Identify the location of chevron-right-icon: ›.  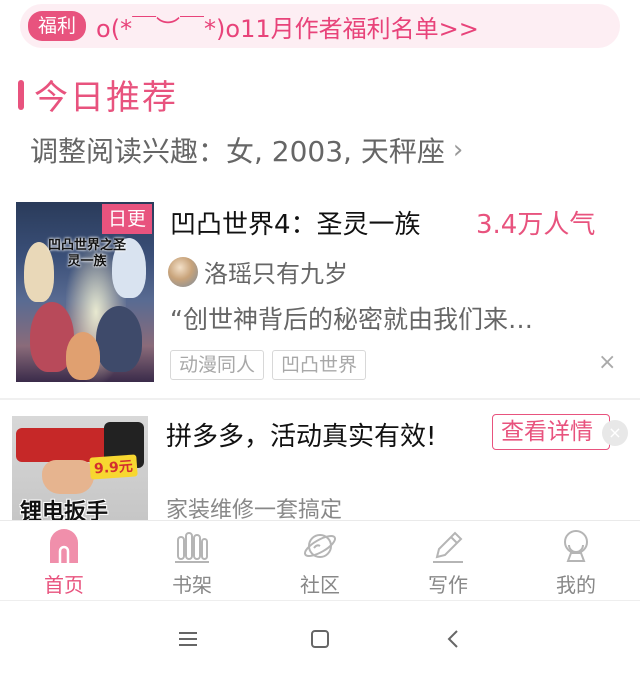
(458, 150).